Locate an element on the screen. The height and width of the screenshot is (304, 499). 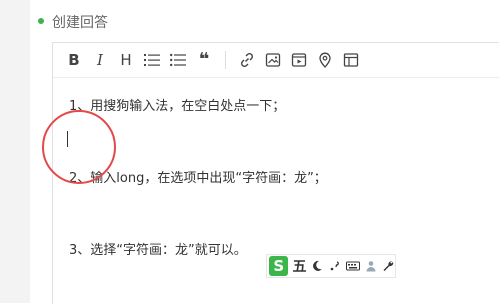
image-button is located at coordinates (273, 60).